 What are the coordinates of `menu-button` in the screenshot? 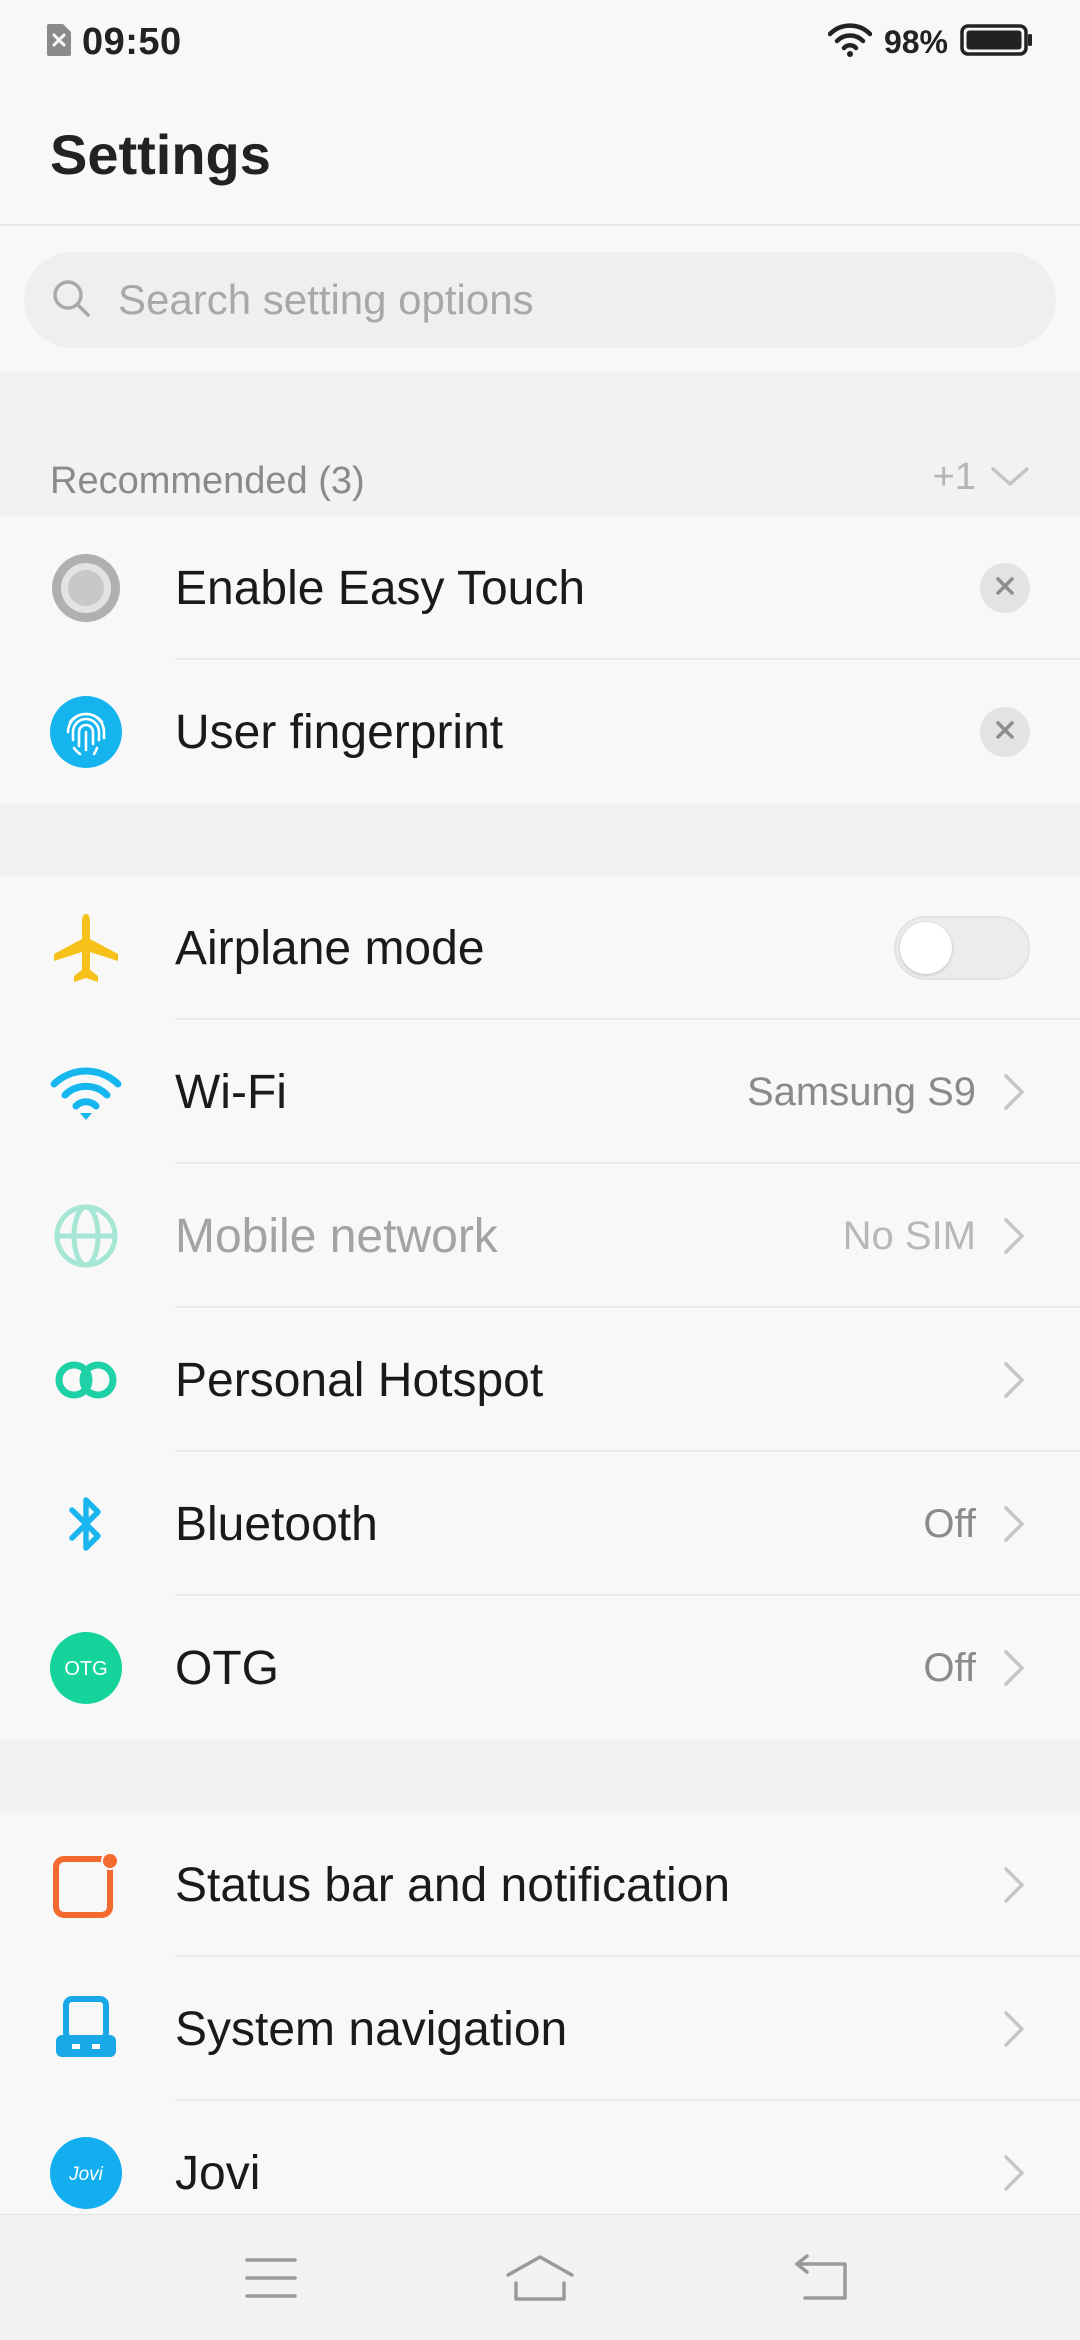 It's located at (271, 2280).